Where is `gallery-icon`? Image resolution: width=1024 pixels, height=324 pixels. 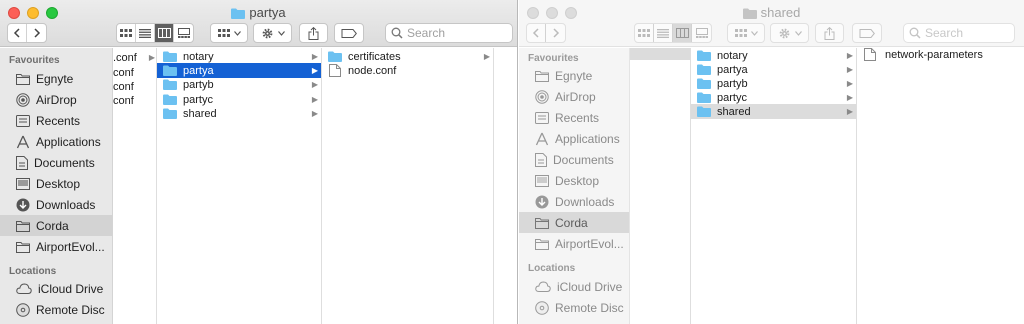
gallery-icon is located at coordinates (701, 33).